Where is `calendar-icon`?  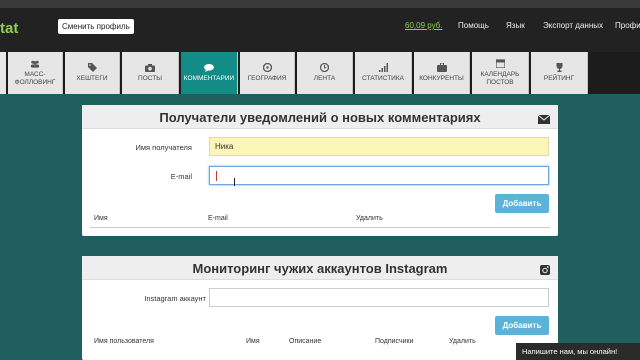 calendar-icon is located at coordinates (500, 63).